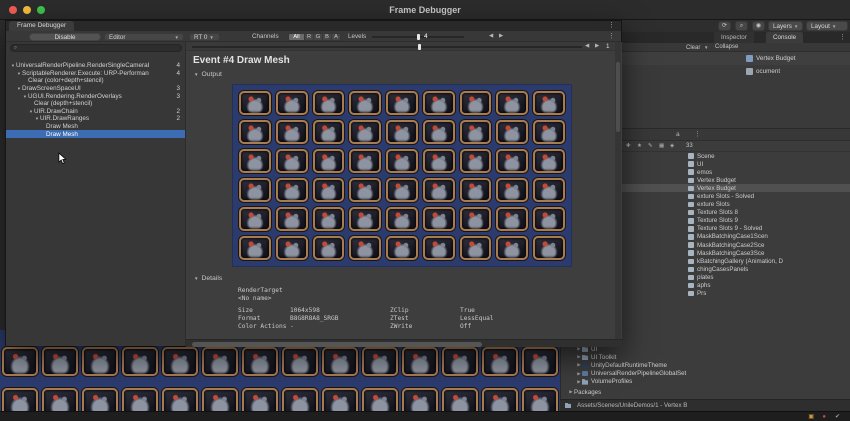 The width and height of the screenshot is (850, 421). Describe the element at coordinates (736, 269) in the screenshot. I see `project-item: chingCasesPanels` at that location.